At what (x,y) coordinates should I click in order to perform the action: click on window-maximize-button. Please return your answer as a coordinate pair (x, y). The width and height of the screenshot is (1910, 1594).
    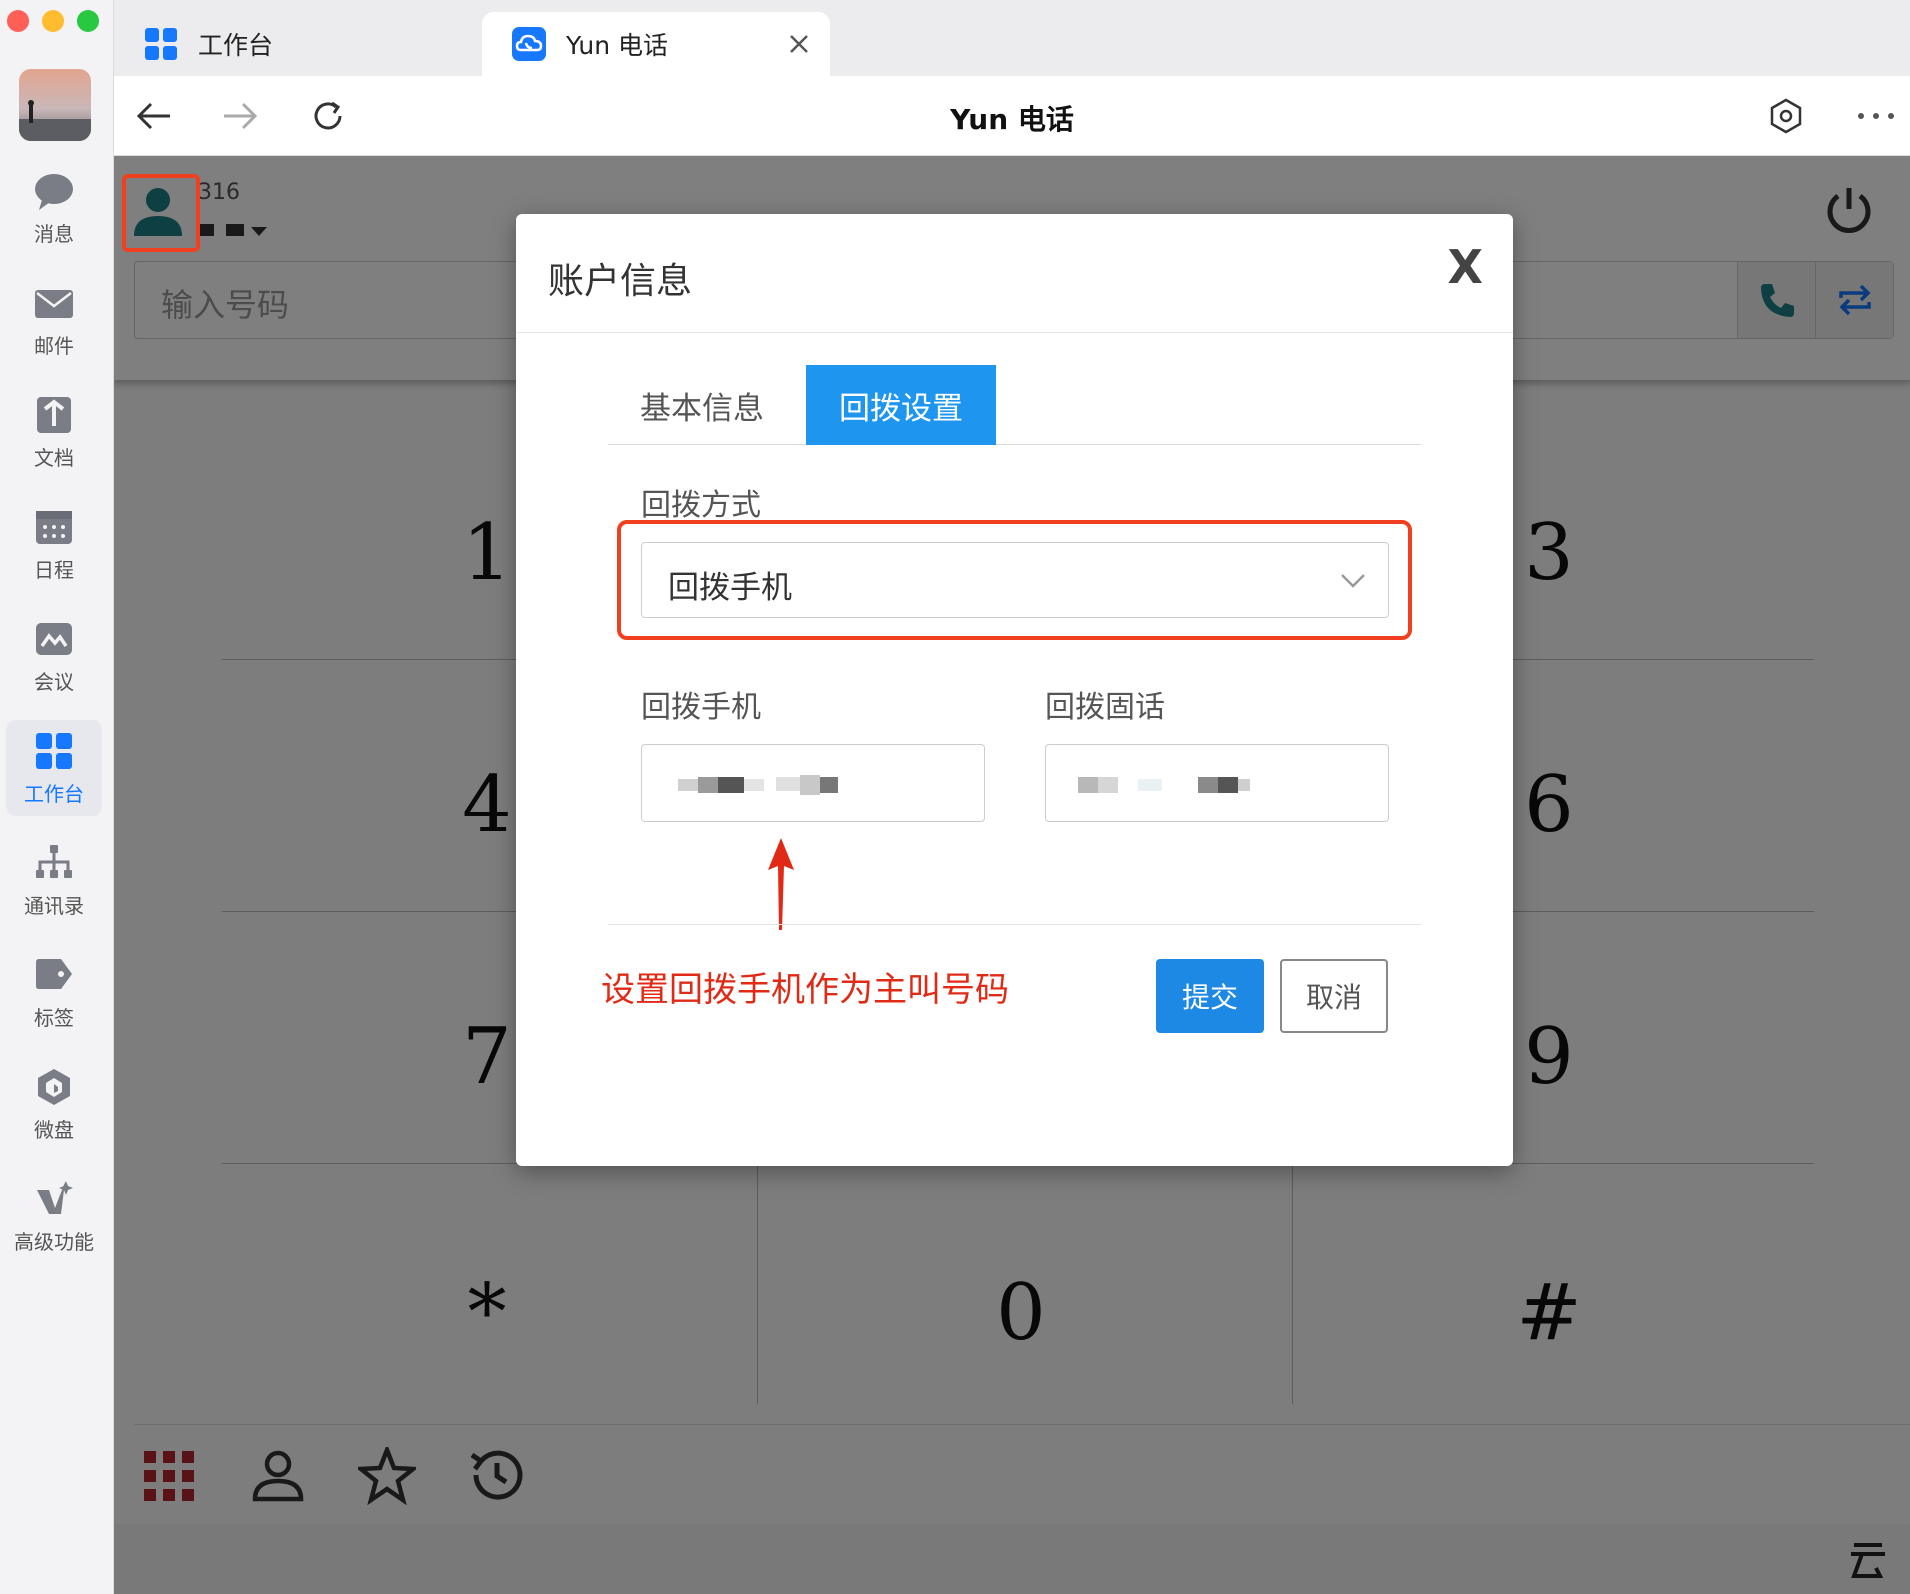
    Looking at the image, I should click on (88, 21).